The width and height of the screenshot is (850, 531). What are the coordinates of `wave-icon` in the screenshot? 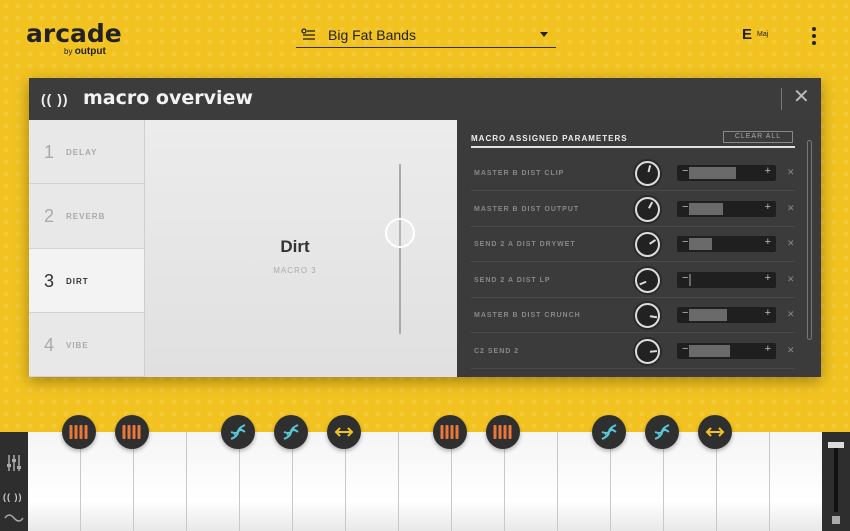 It's located at (14, 518).